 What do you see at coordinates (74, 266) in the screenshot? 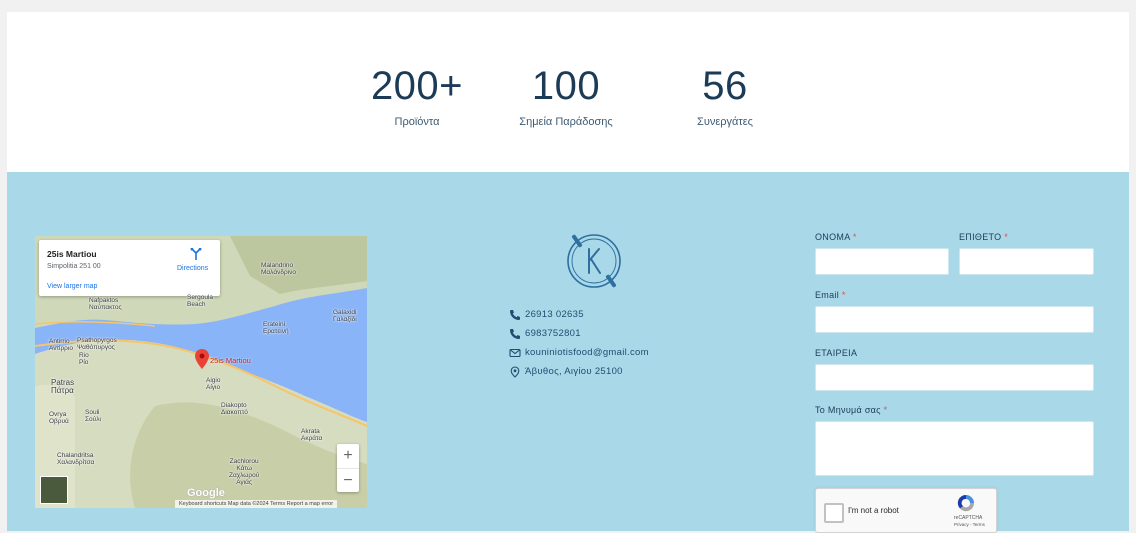
I see `map-address: Simpolitia 251 00` at bounding box center [74, 266].